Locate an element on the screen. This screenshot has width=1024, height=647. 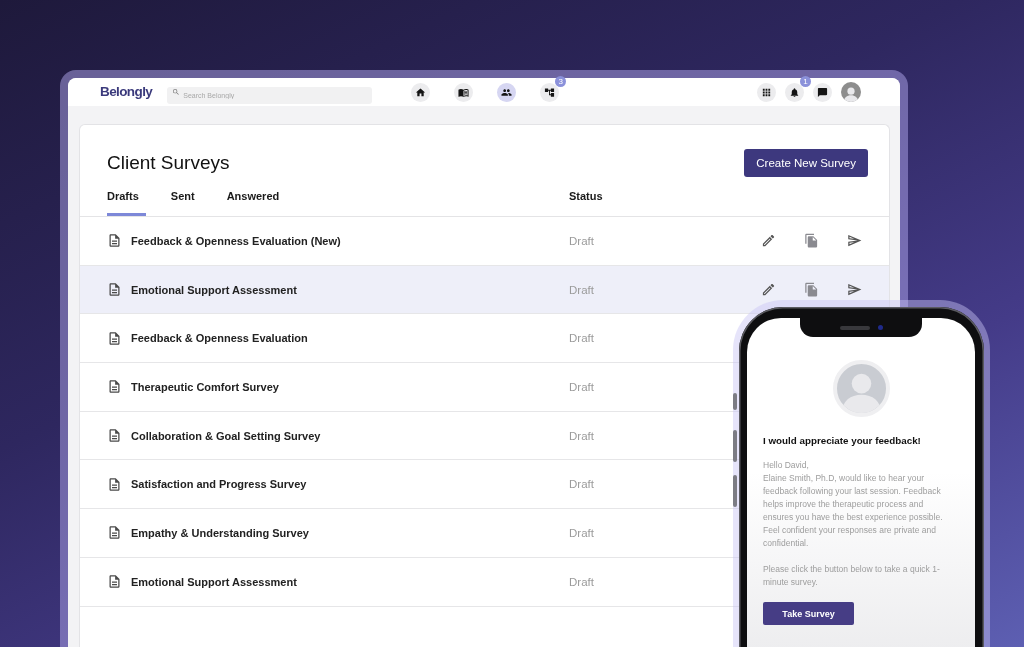
message-heading: I would appreciate your feedback! is located at coordinates (842, 441).